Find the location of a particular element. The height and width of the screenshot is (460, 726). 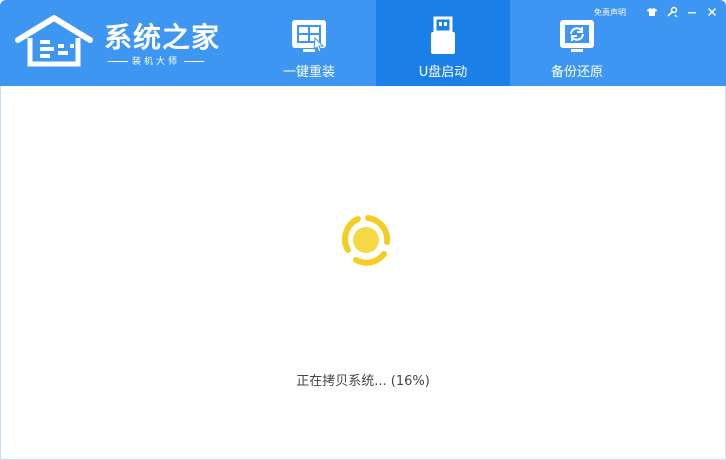

progress-percent: (16%) is located at coordinates (410, 381).